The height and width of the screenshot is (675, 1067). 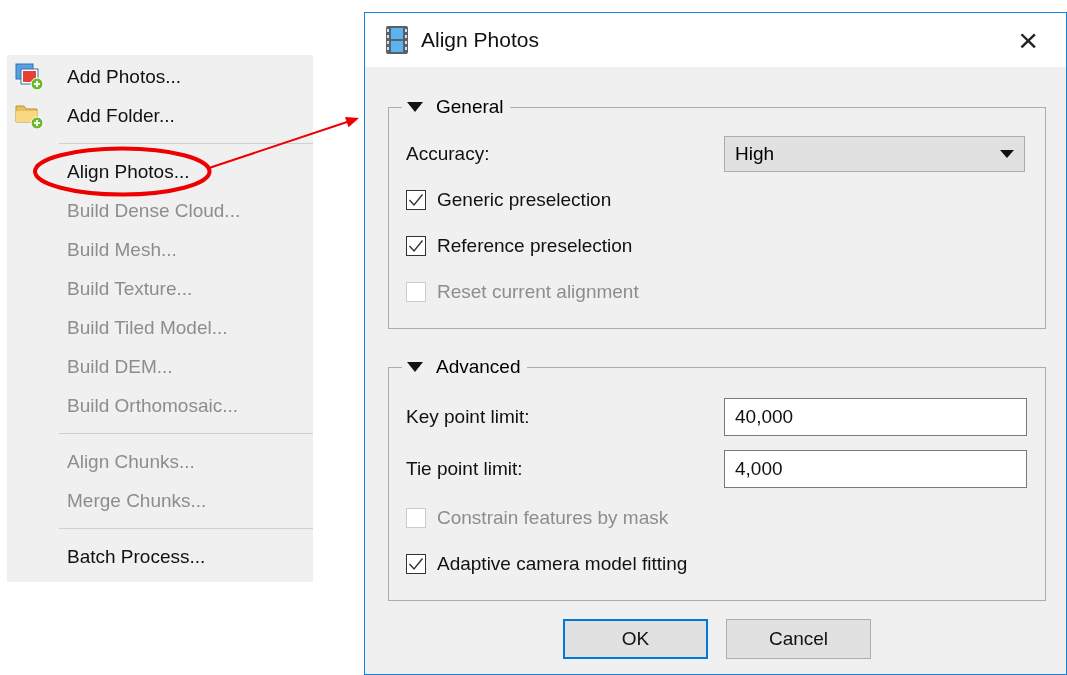 I want to click on checkbox-label: Adaptive camera model fitting, so click(x=562, y=564).